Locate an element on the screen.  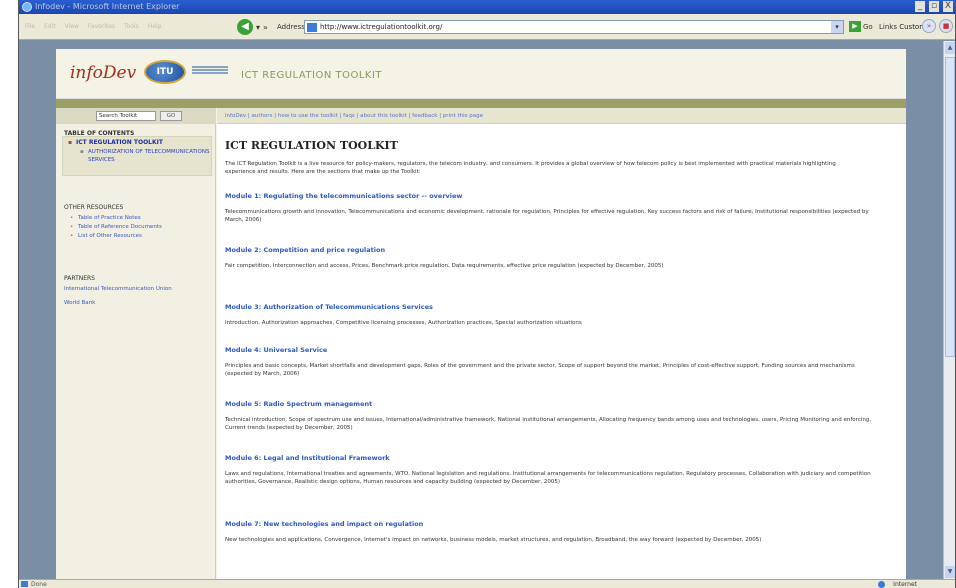
search-row: GO is located at coordinates (136, 116).